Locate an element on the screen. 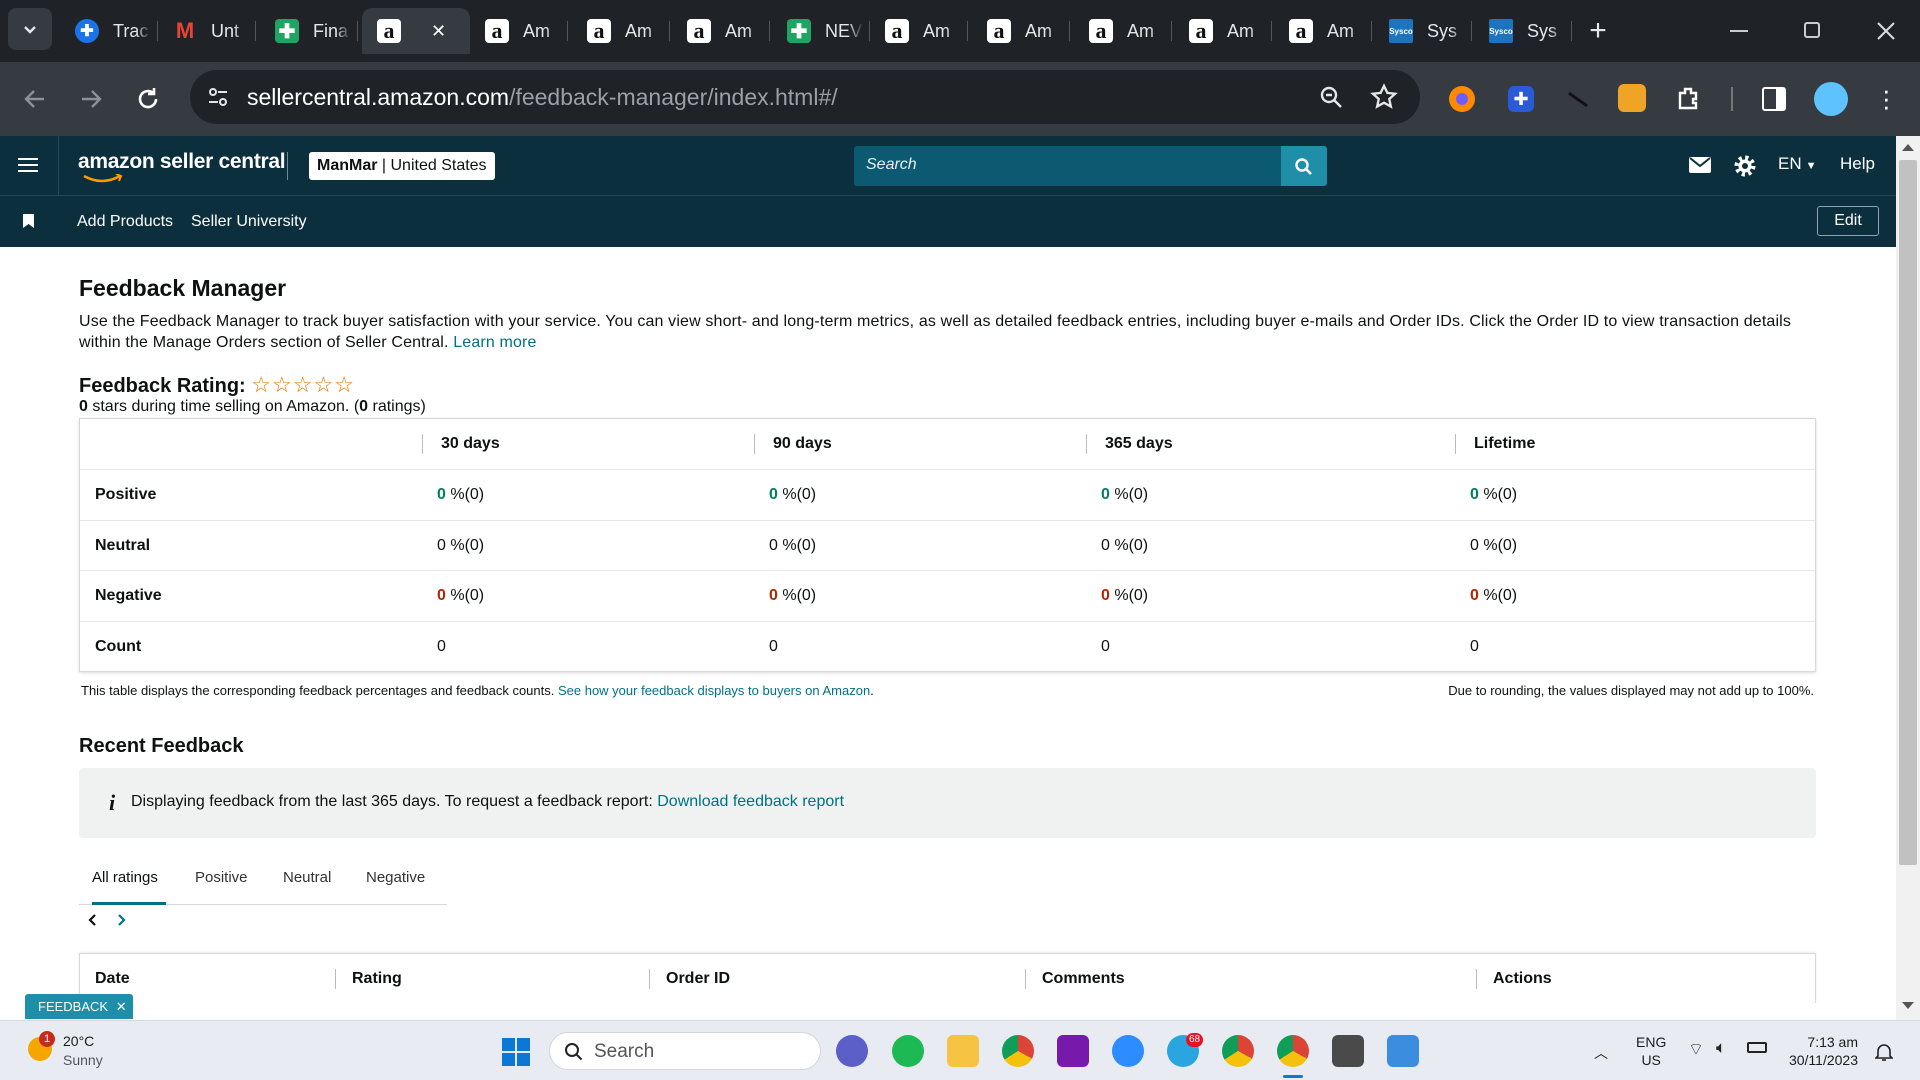  volume-icon: 🔈︎ is located at coordinates (1721, 1048).